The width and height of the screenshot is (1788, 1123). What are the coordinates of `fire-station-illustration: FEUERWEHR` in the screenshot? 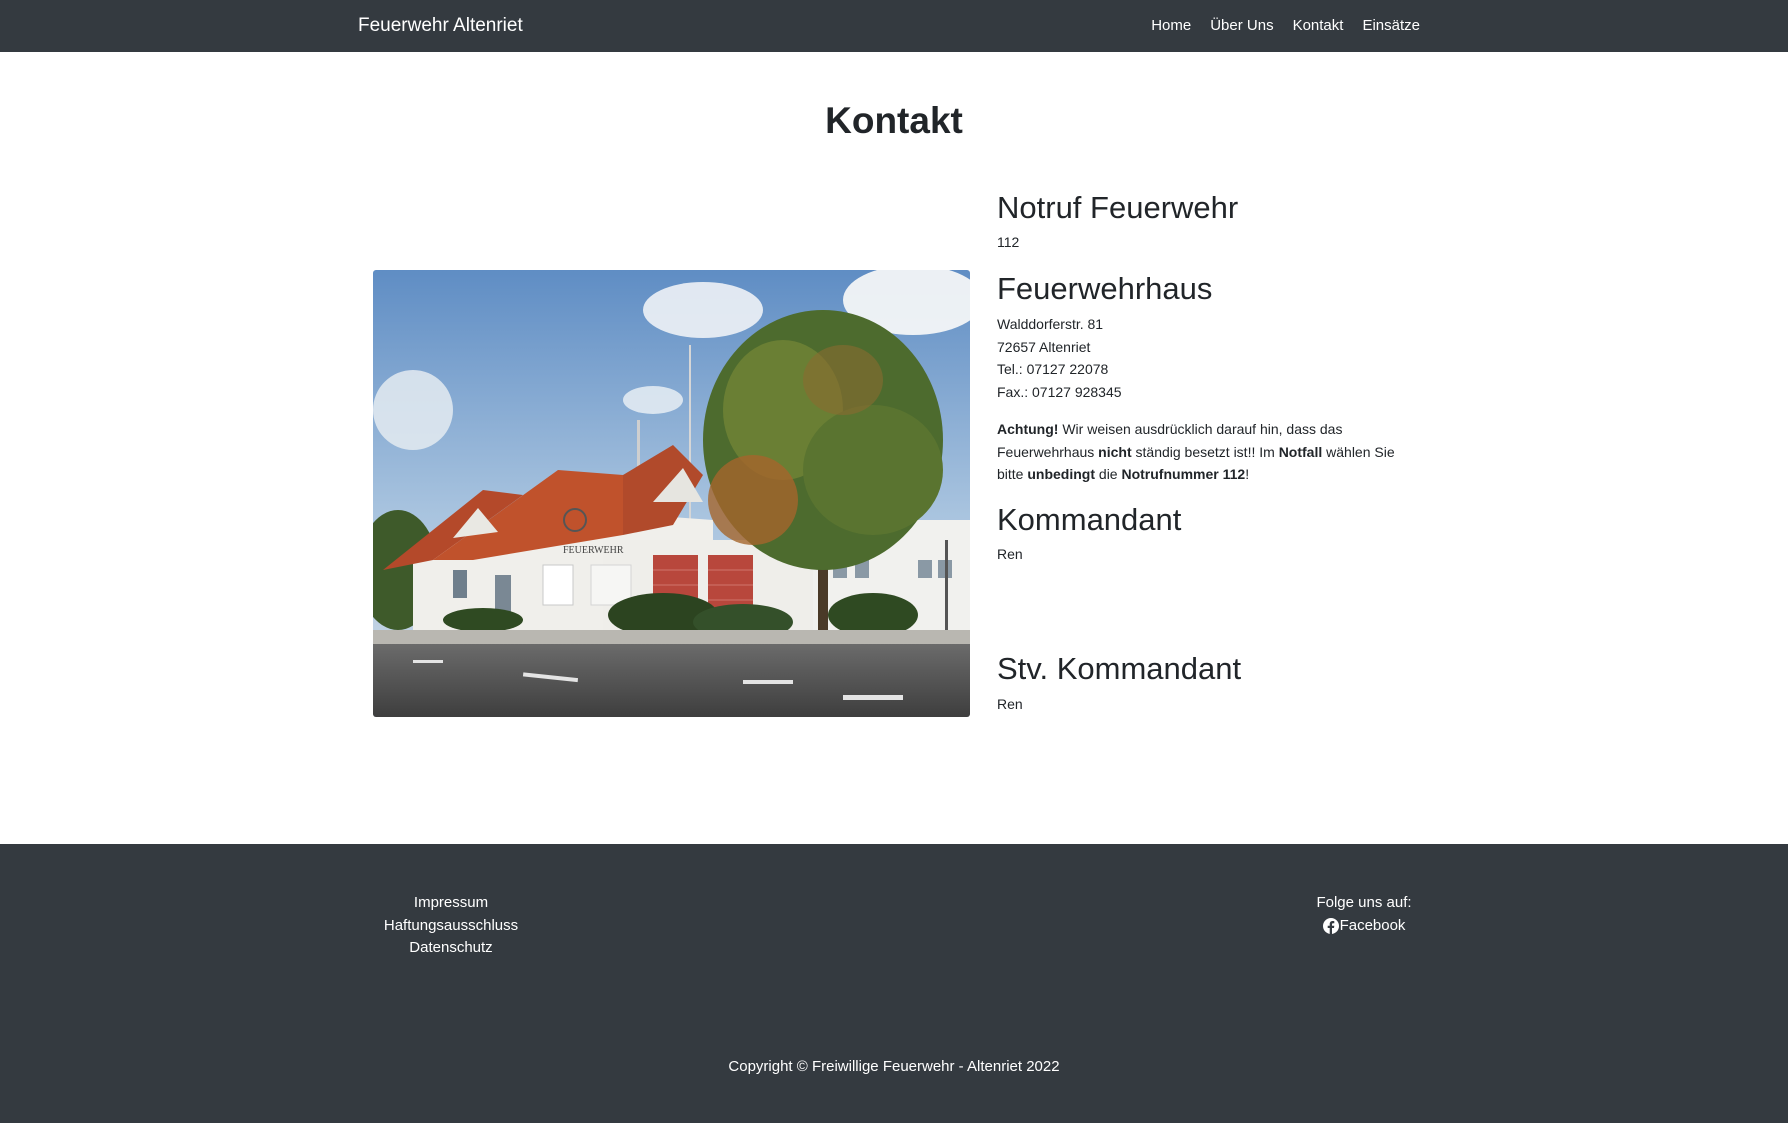 It's located at (671, 493).